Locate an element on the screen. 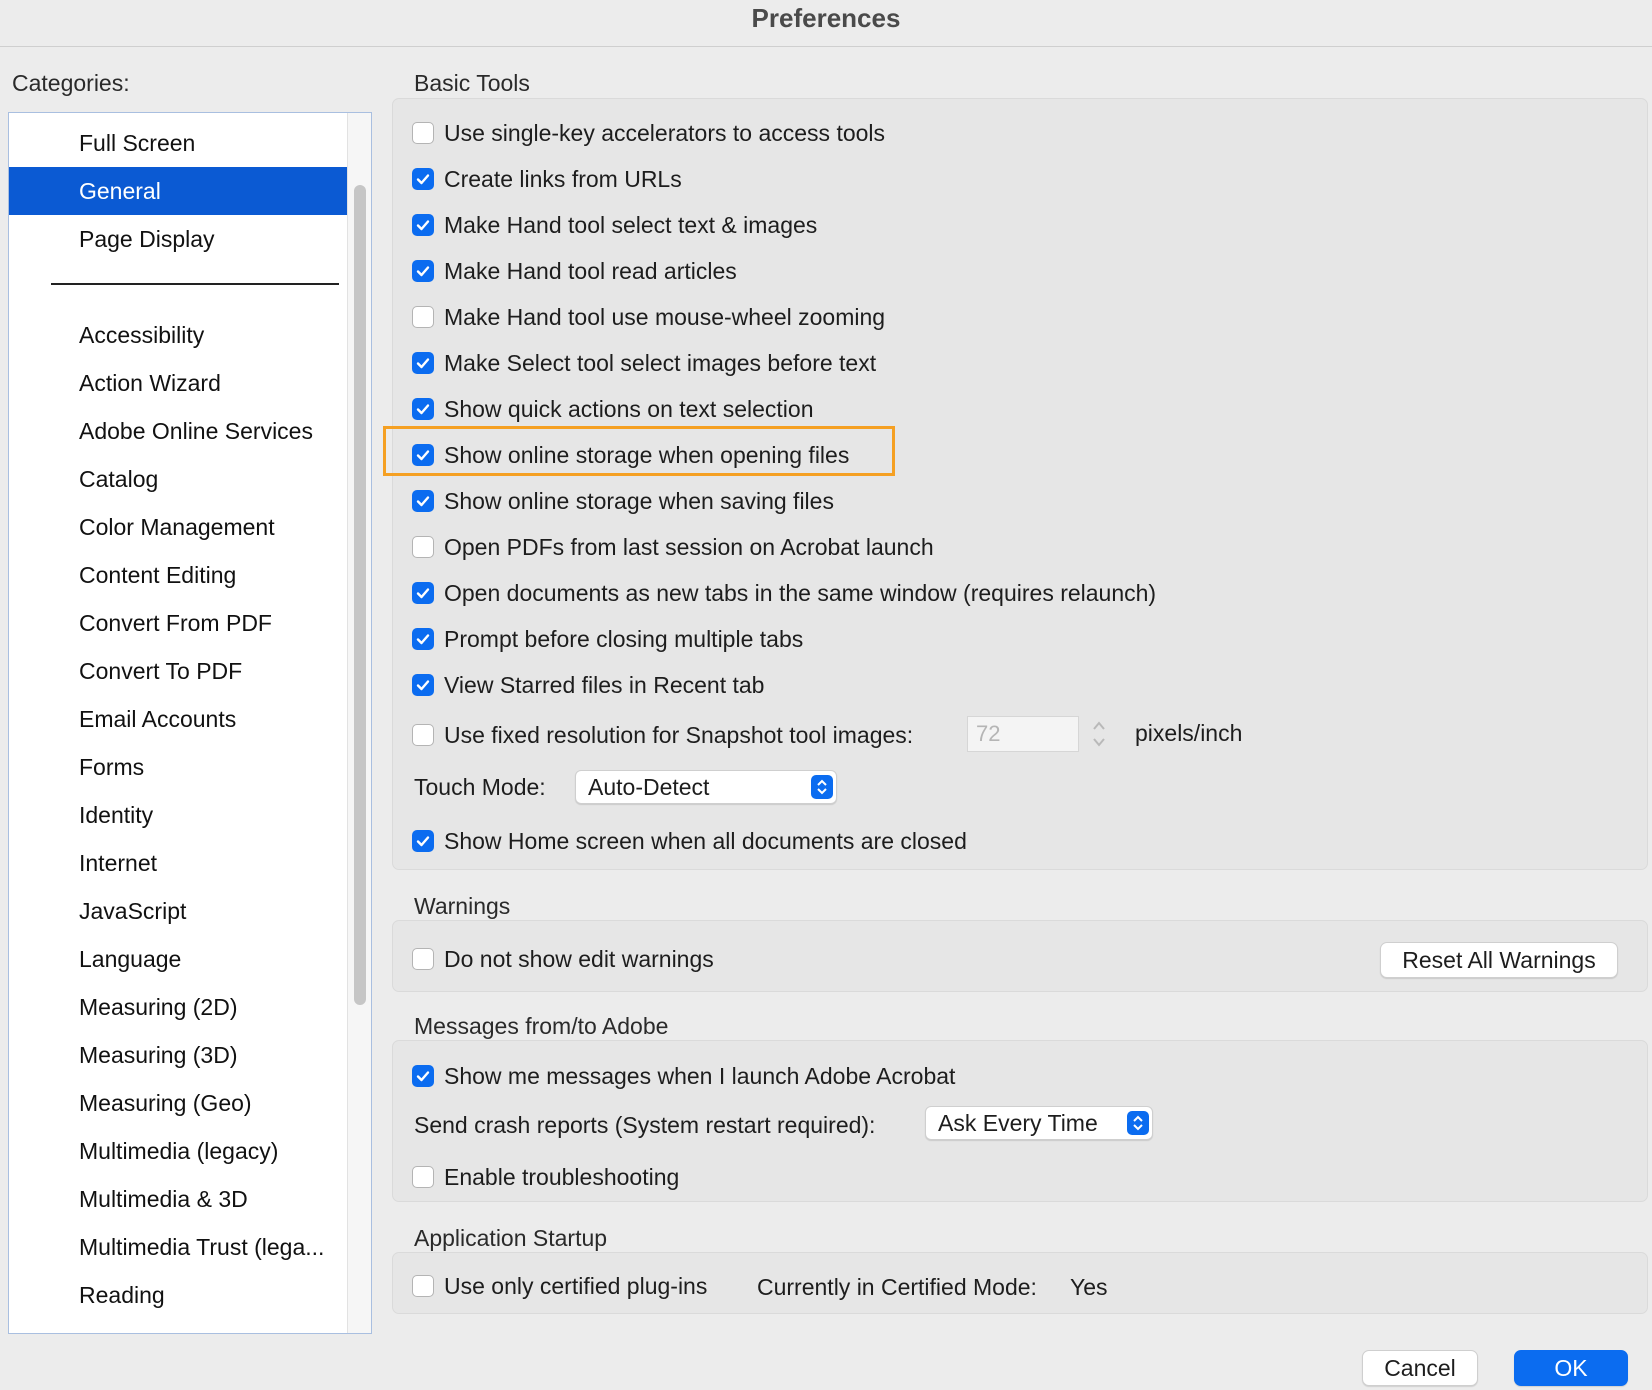  category-general: General is located at coordinates (178, 191).